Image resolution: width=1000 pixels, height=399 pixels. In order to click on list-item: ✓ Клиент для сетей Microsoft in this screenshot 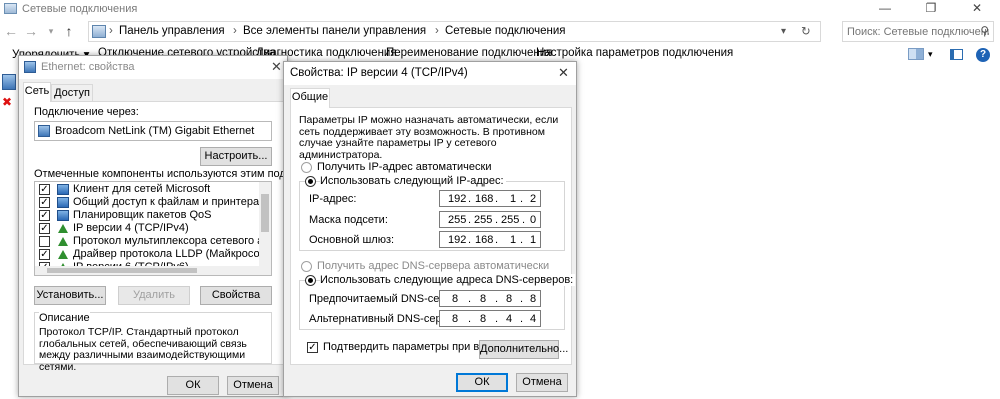, I will do `click(147, 189)`.